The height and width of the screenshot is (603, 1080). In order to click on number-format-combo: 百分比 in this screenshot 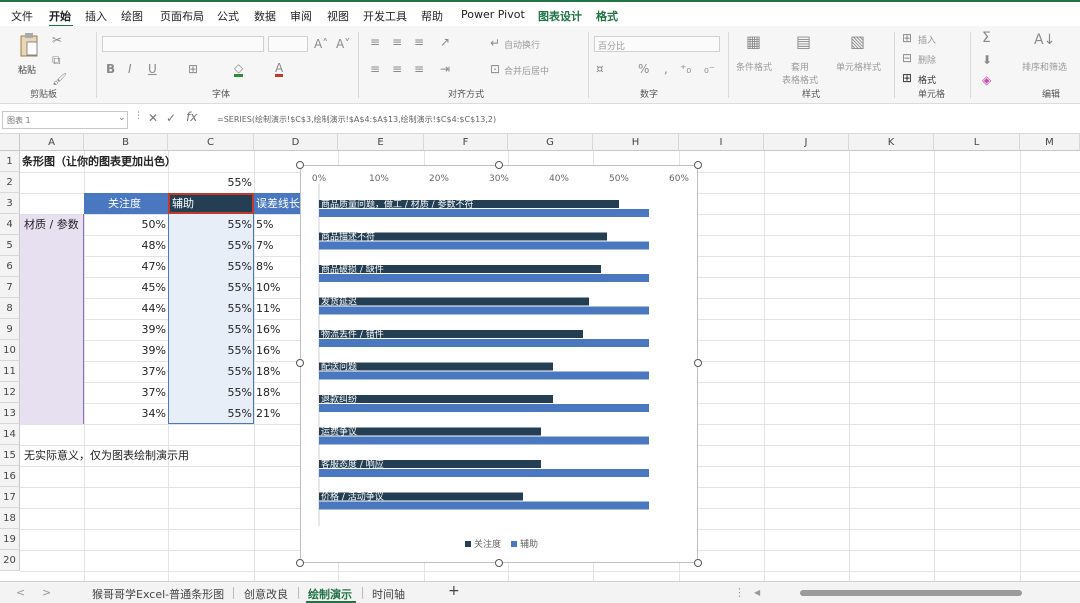, I will do `click(657, 44)`.